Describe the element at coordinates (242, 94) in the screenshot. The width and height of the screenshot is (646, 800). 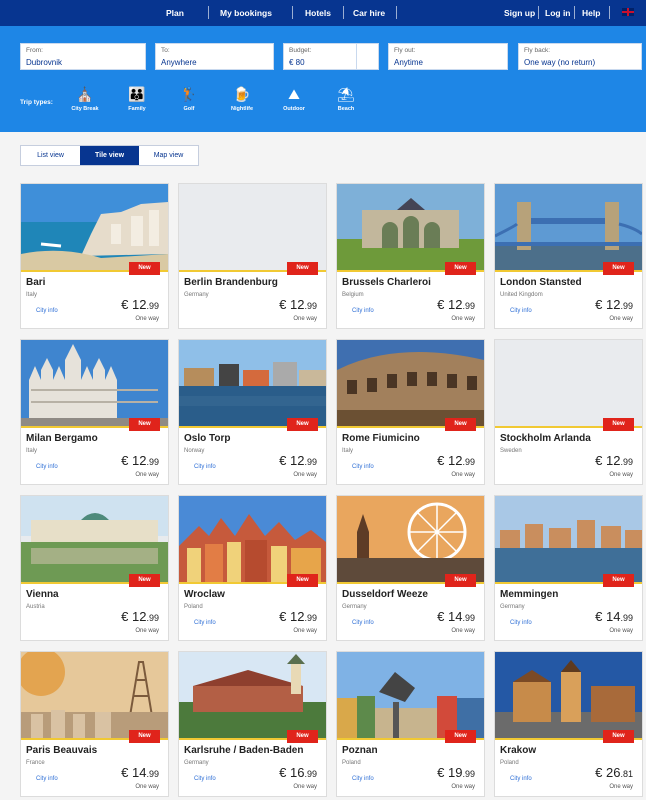
I see `nightlife-icon: 🍺` at that location.